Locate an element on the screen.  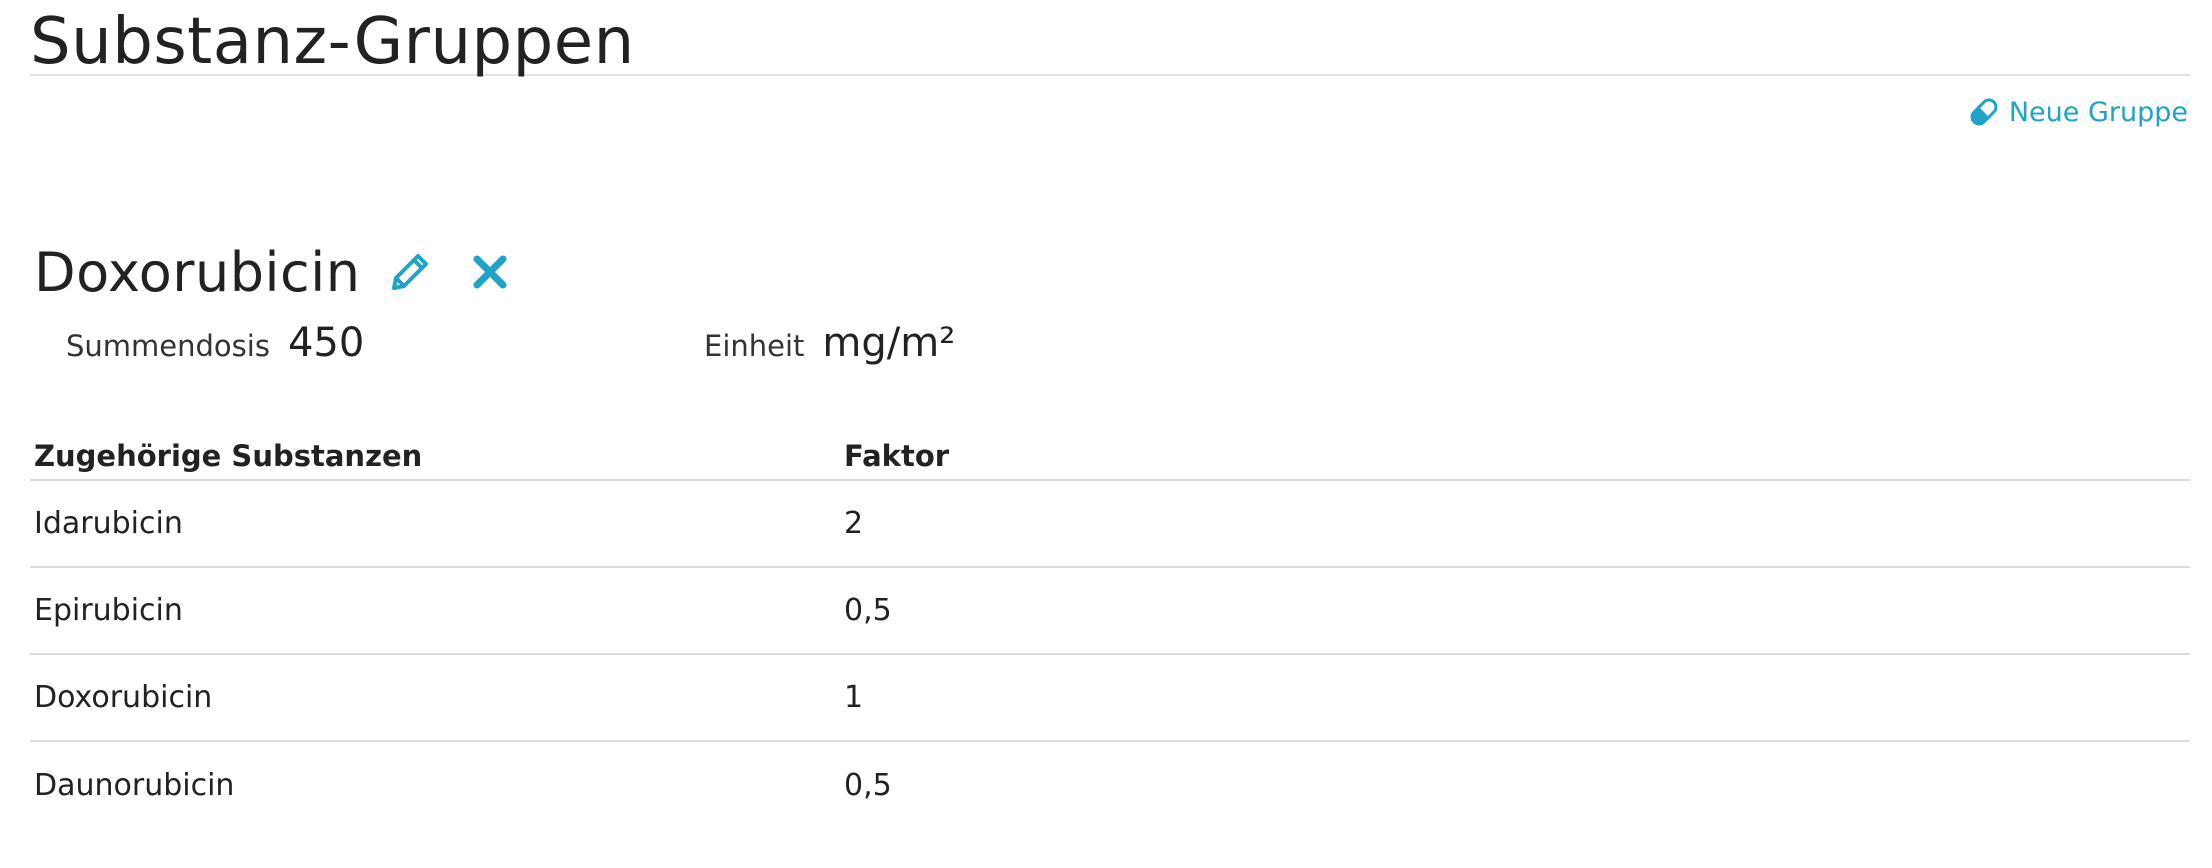
sum-dose: Summendosis 450 is located at coordinates (215, 350).